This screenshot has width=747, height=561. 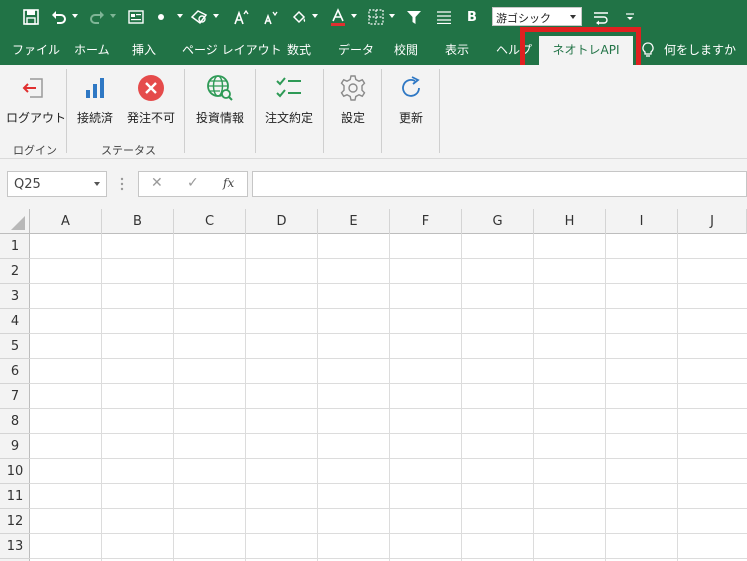 What do you see at coordinates (31, 17) in the screenshot?
I see `save-icon` at bounding box center [31, 17].